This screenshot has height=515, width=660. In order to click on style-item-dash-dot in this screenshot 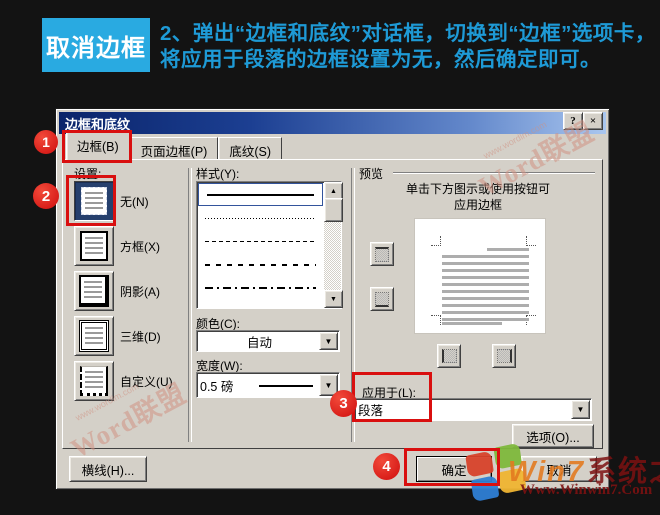, I will do `click(260, 287)`.